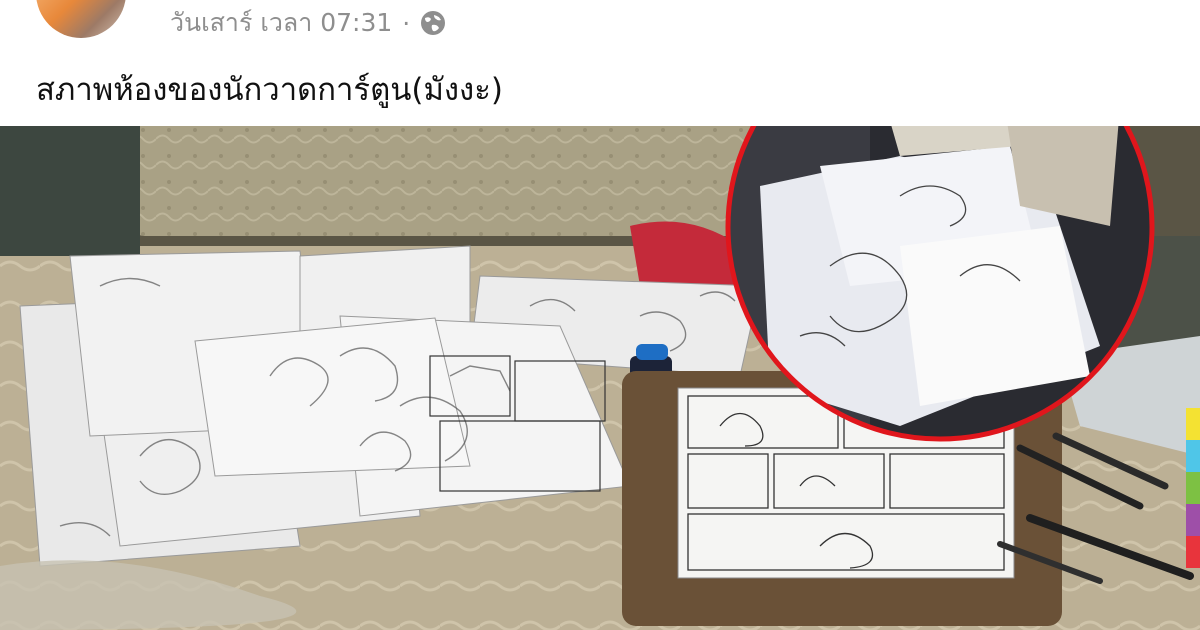 This screenshot has width=1200, height=630. What do you see at coordinates (1193, 520) in the screenshot?
I see `color-strip-purple` at bounding box center [1193, 520].